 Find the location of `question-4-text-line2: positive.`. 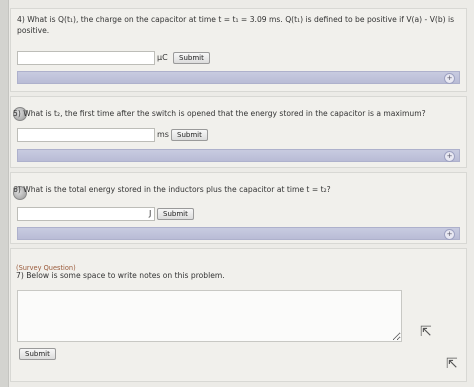

question-4-text-line2: positive. is located at coordinates (33, 30).